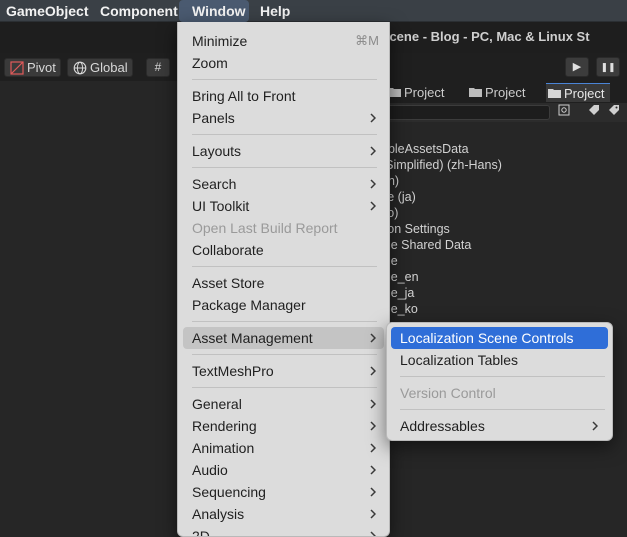  I want to click on menu-item-asset-store: Asset Store, so click(283, 283).